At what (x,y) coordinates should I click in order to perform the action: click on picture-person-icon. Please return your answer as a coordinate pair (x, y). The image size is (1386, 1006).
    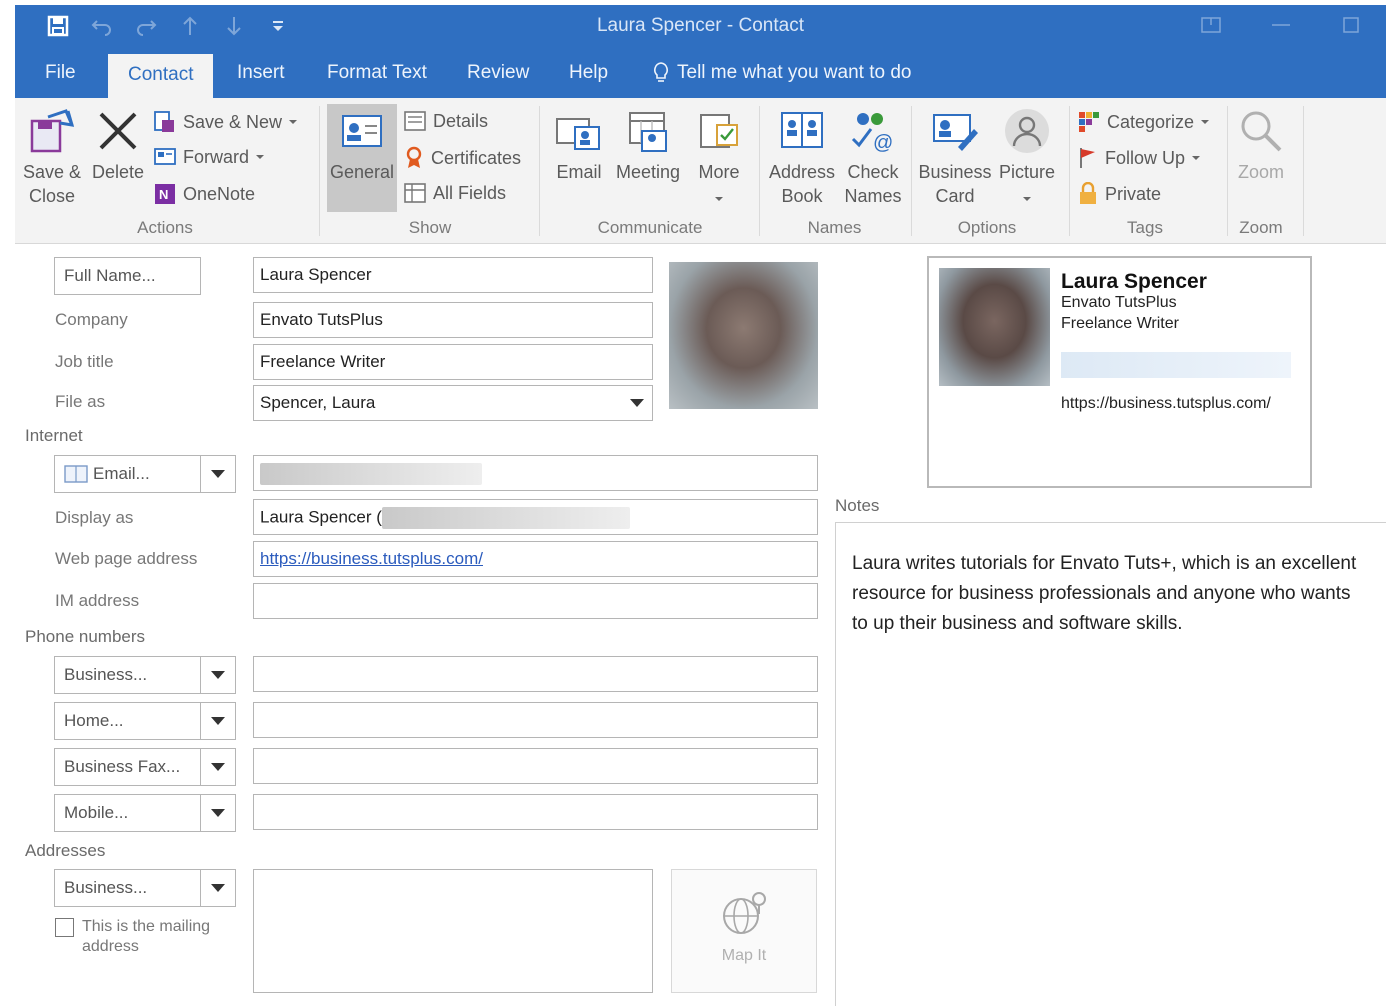
    Looking at the image, I should click on (1027, 131).